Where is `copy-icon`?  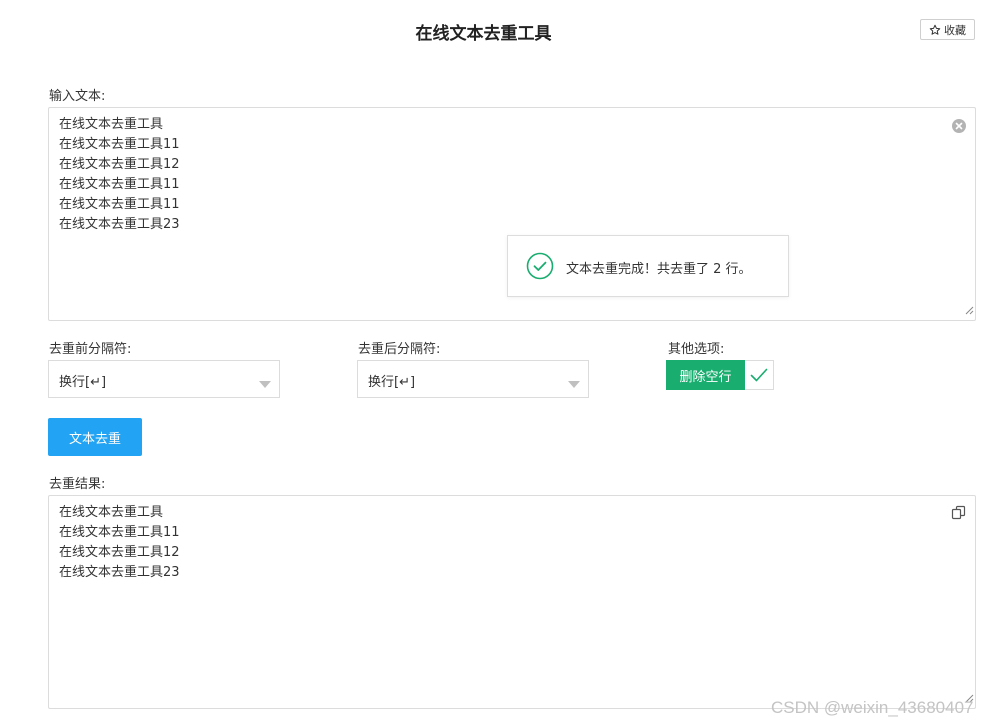 copy-icon is located at coordinates (958, 514).